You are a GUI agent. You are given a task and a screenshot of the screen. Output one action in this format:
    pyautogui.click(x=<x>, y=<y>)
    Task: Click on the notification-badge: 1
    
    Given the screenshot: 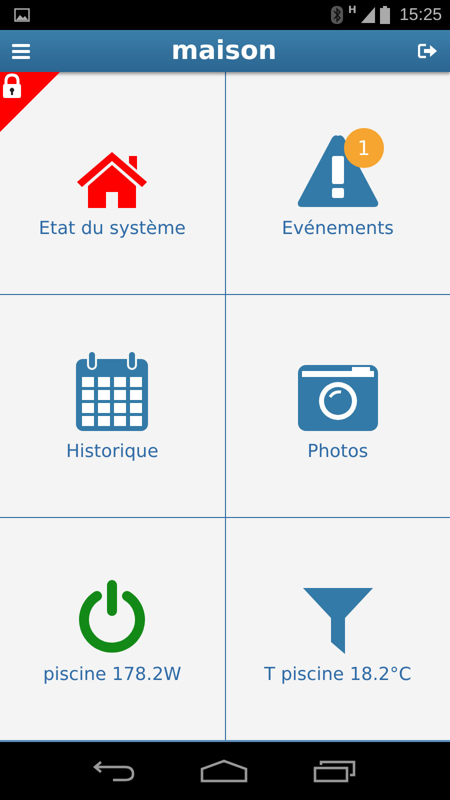 What is the action you would take?
    pyautogui.click(x=364, y=148)
    